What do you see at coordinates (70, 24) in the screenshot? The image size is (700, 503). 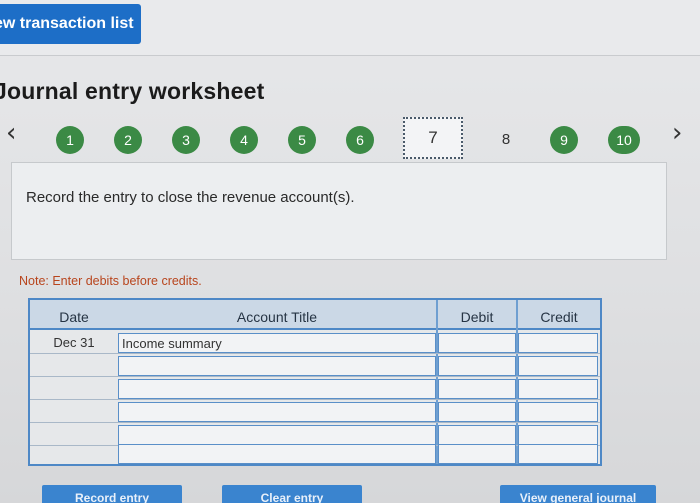 I see `view-transaction-list-button: ew transaction list` at bounding box center [70, 24].